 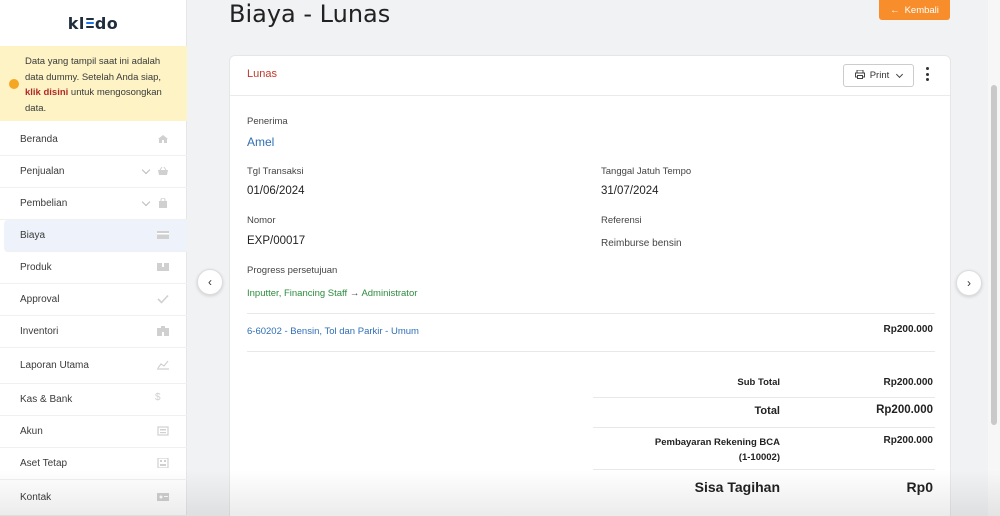 I want to click on sidebar-item-penjualan: Penjualan, so click(x=93, y=172).